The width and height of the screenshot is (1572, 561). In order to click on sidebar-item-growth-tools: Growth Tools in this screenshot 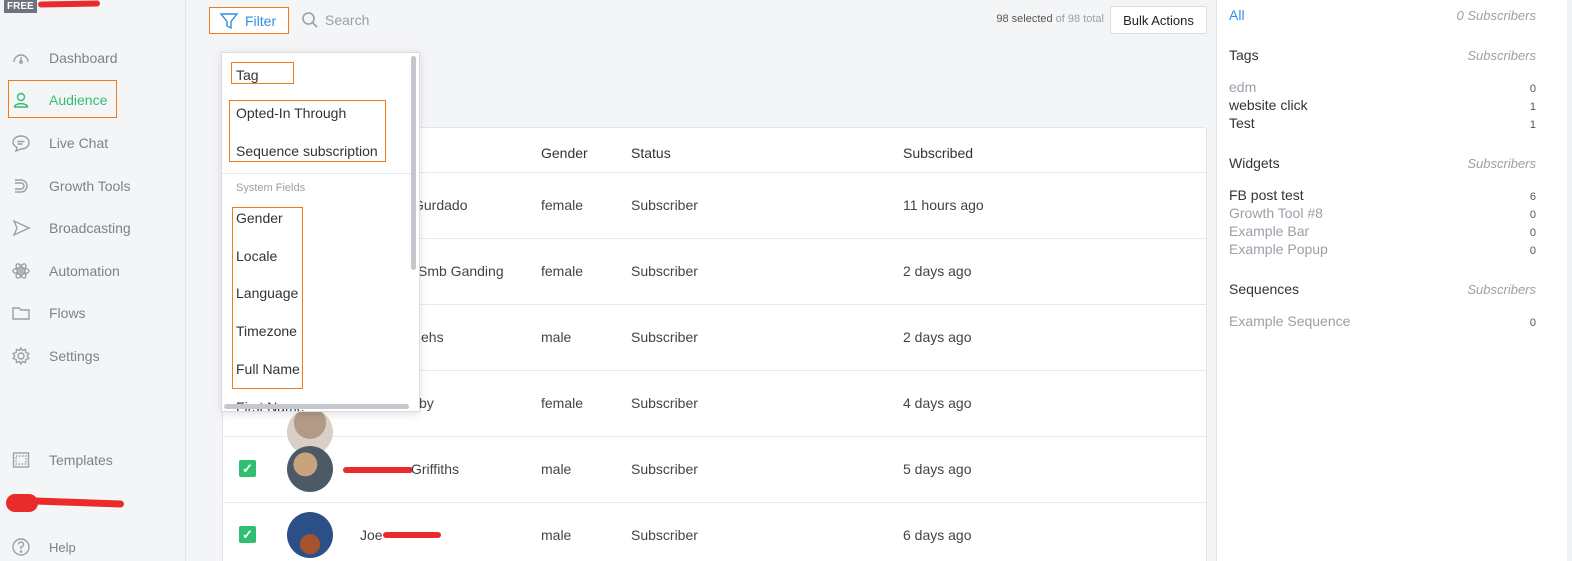, I will do `click(93, 186)`.